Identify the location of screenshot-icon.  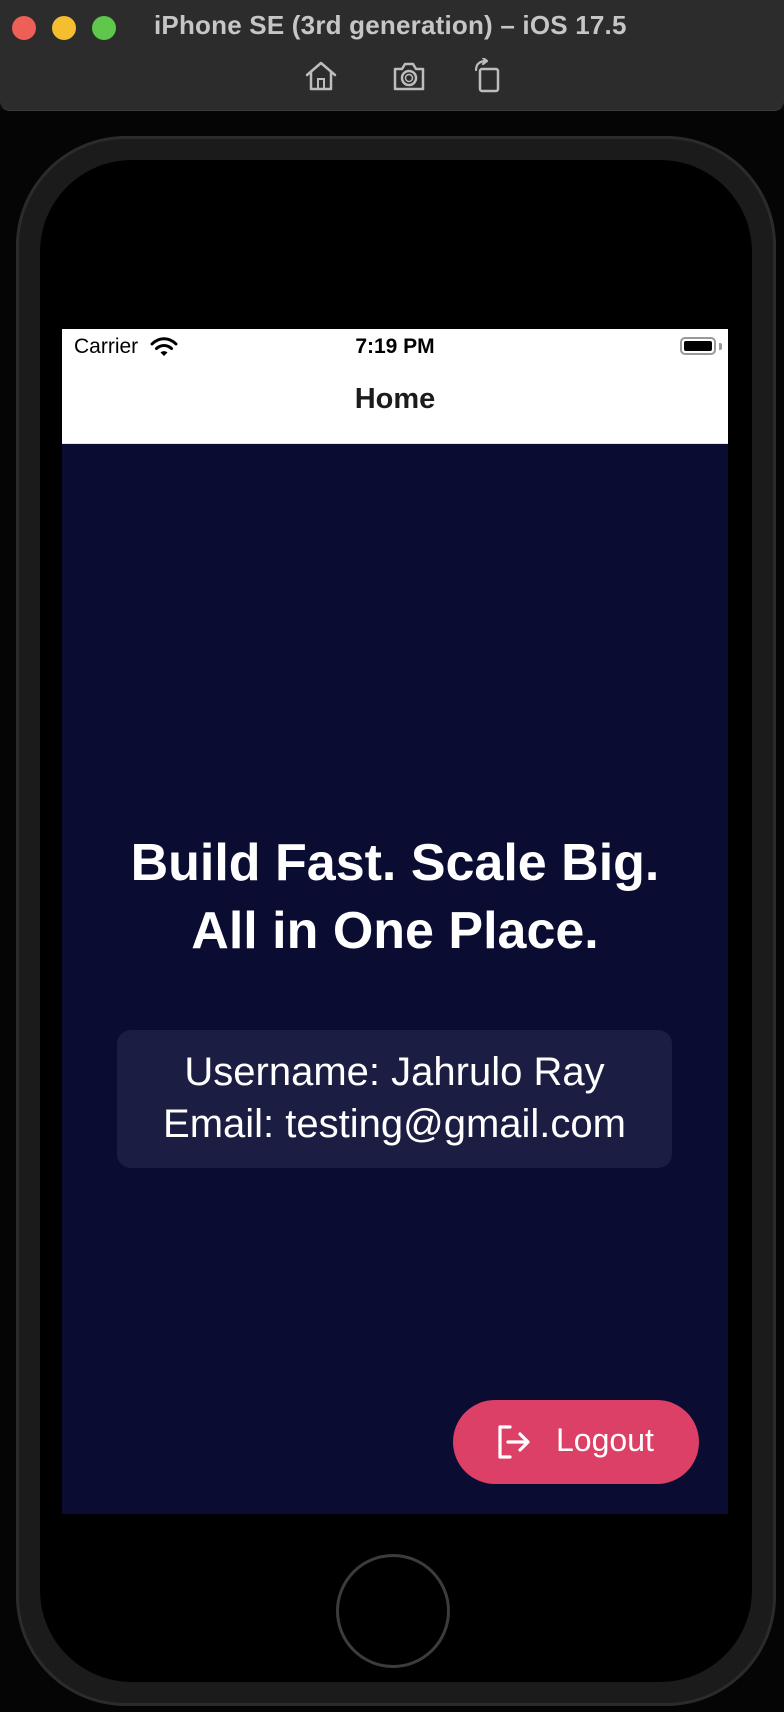
(409, 76).